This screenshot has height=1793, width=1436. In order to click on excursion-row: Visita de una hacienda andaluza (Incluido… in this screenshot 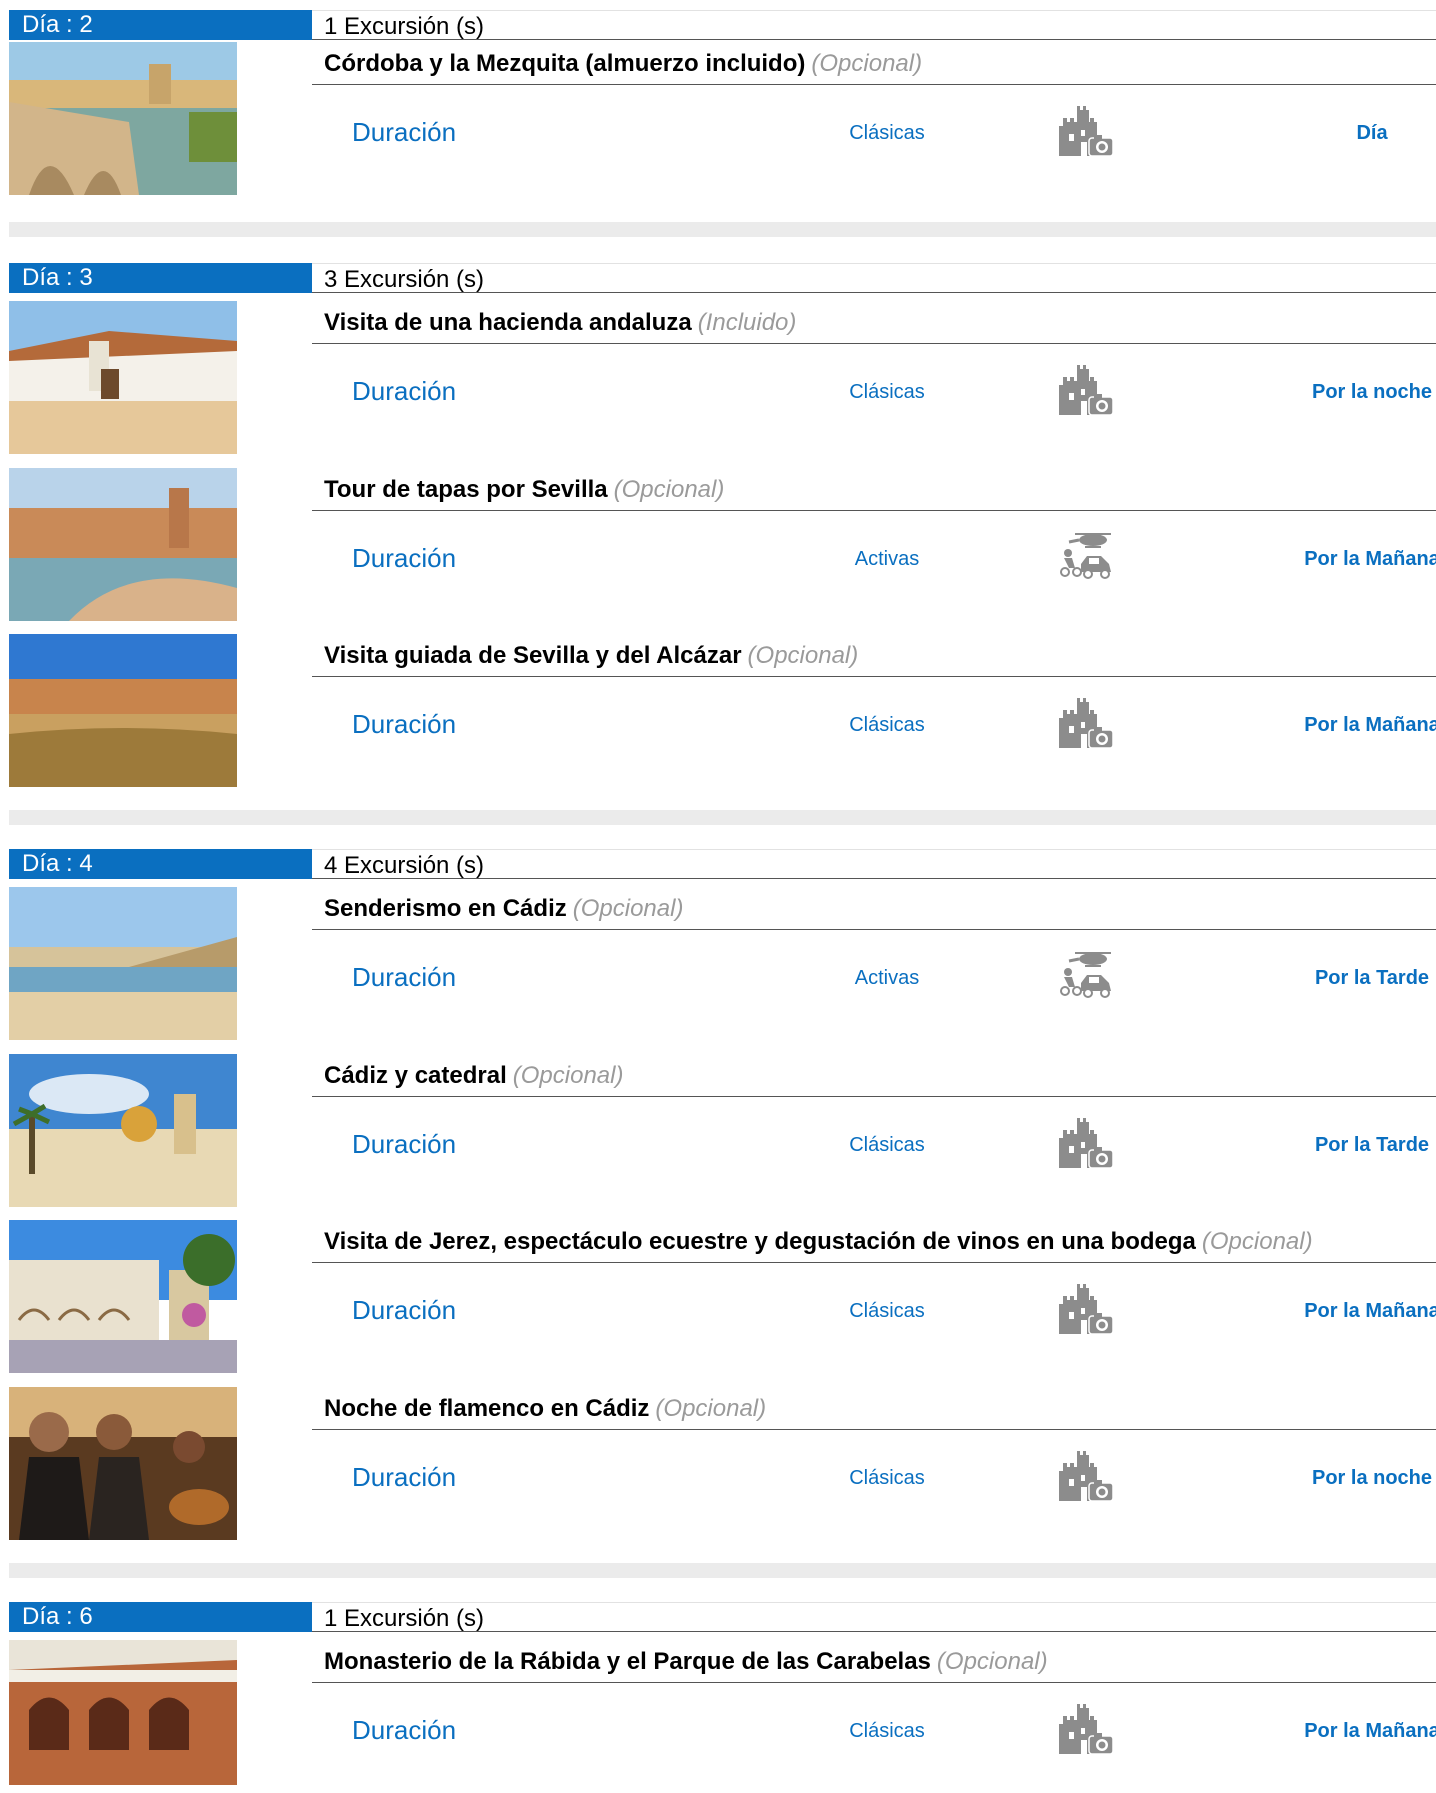, I will do `click(722, 377)`.